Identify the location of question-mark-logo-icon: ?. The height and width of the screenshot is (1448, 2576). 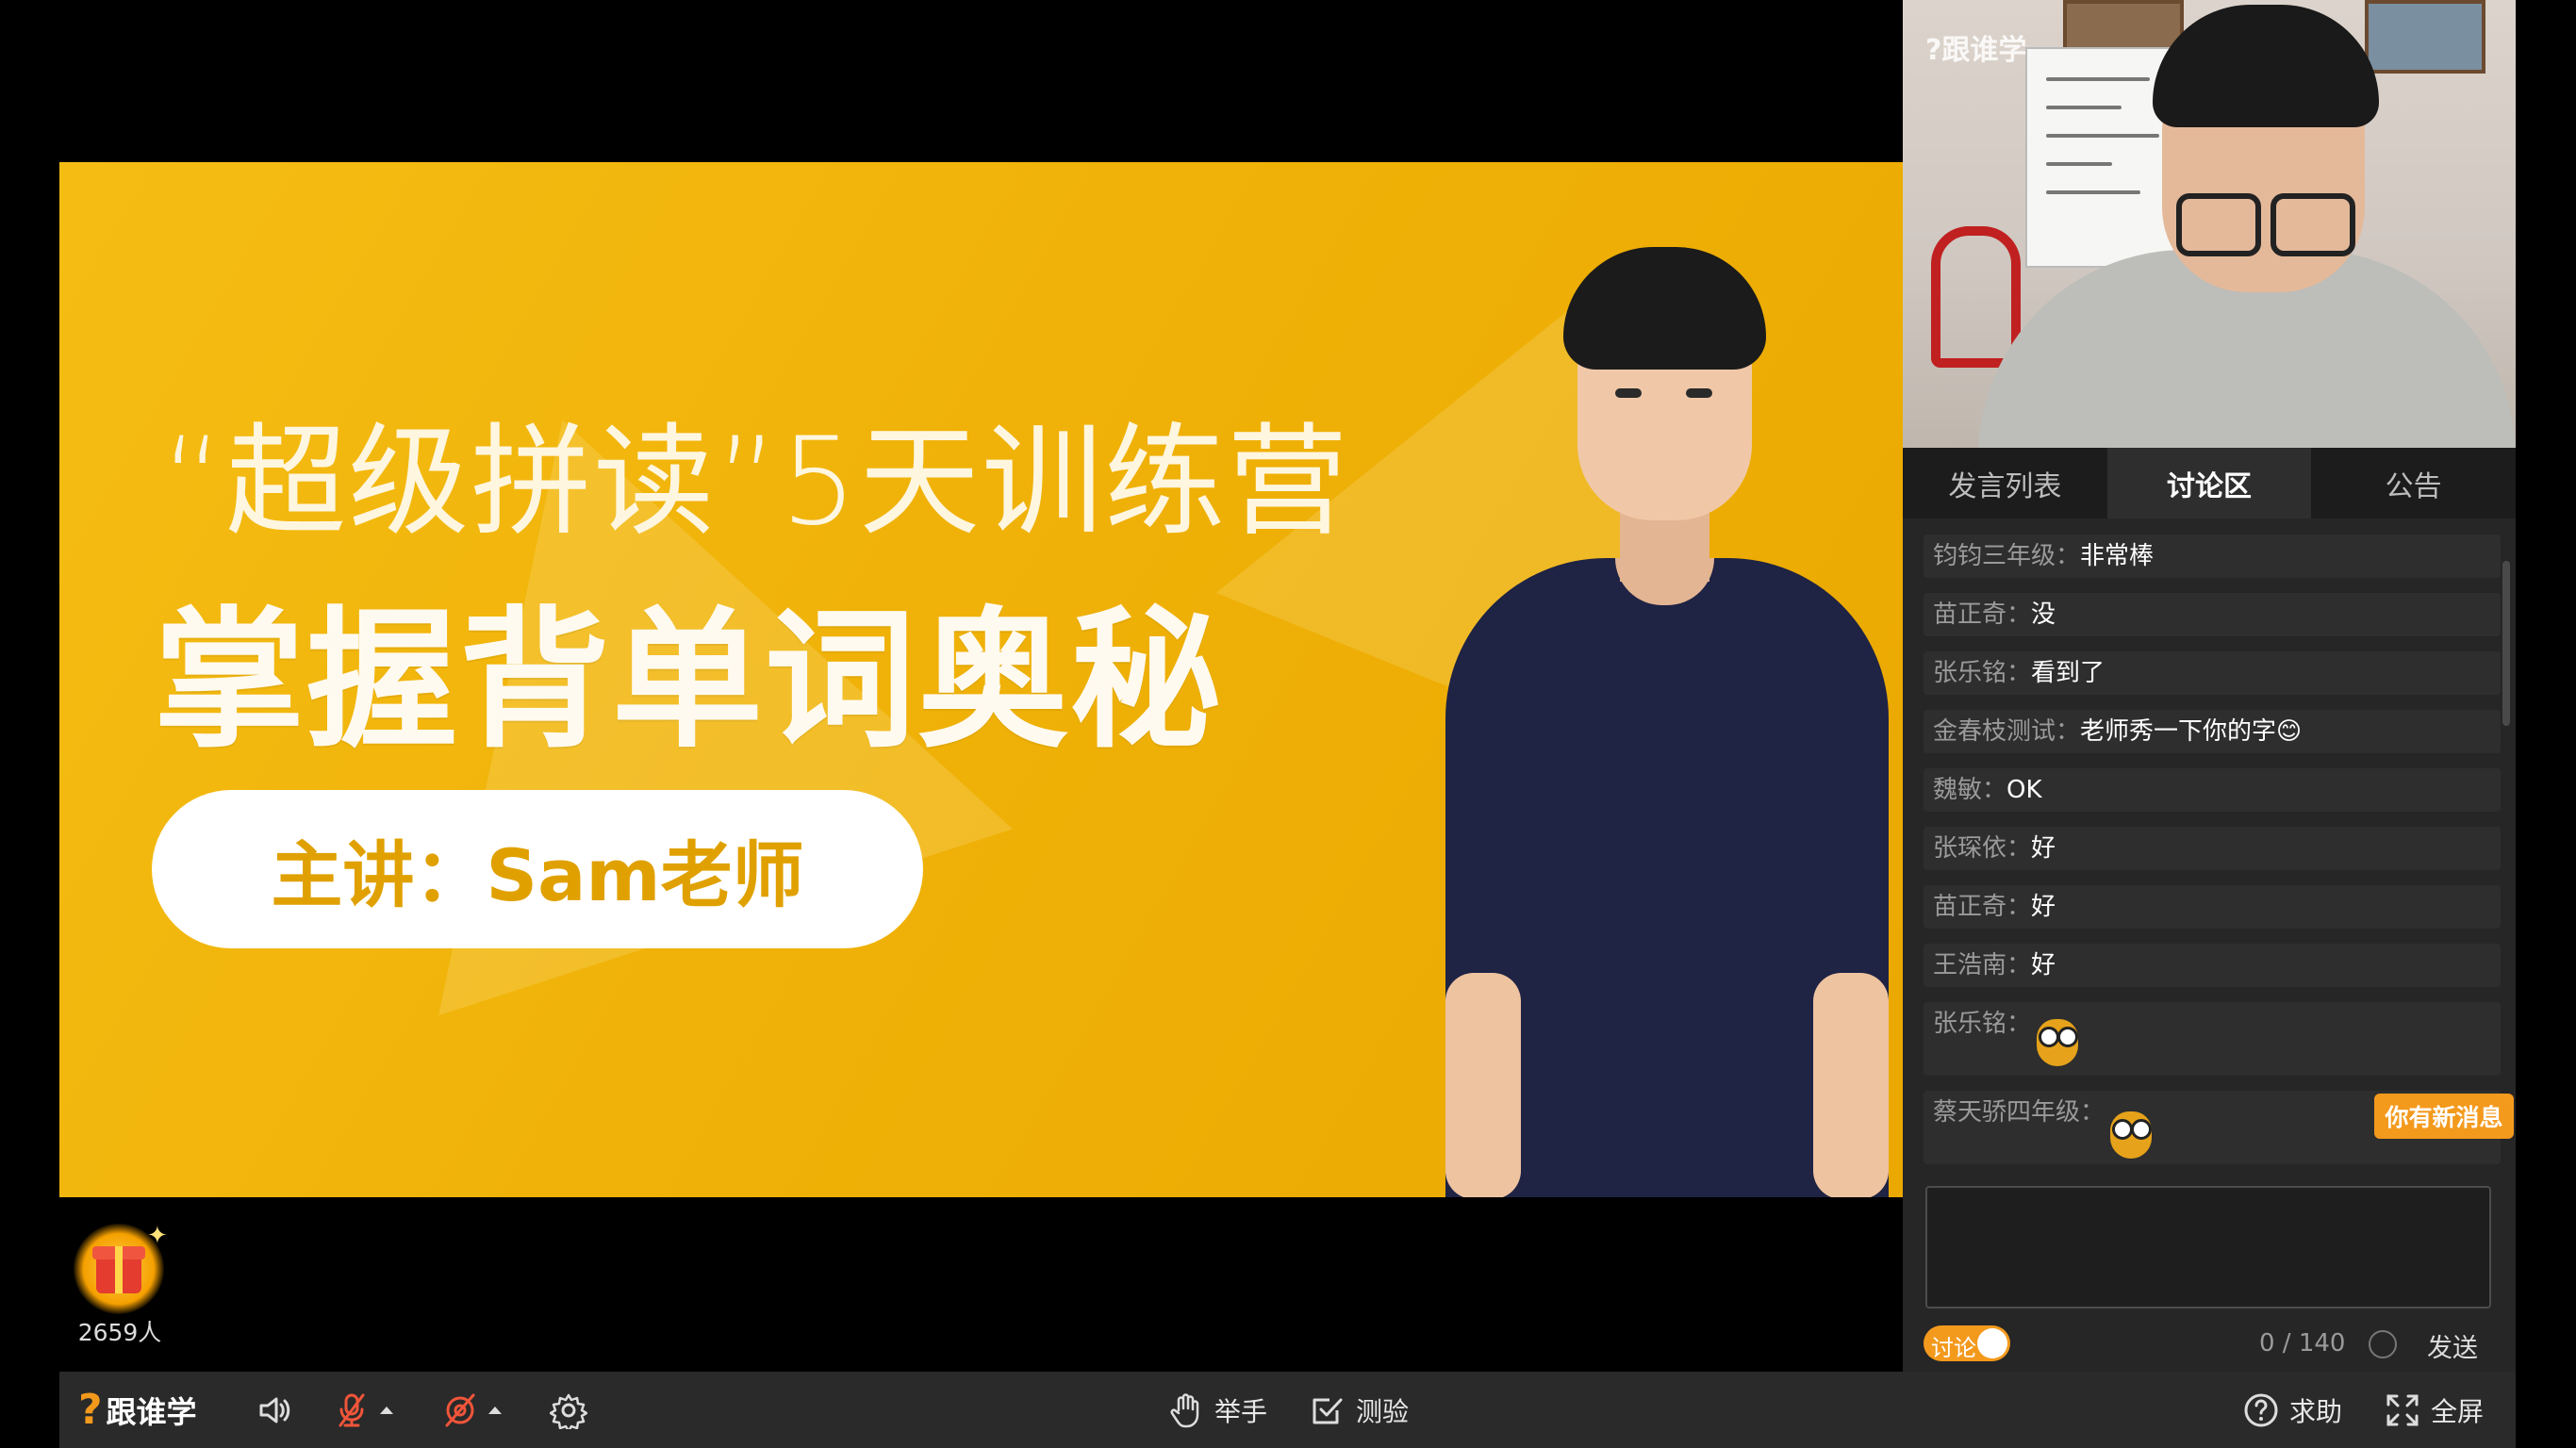
(90, 1410).